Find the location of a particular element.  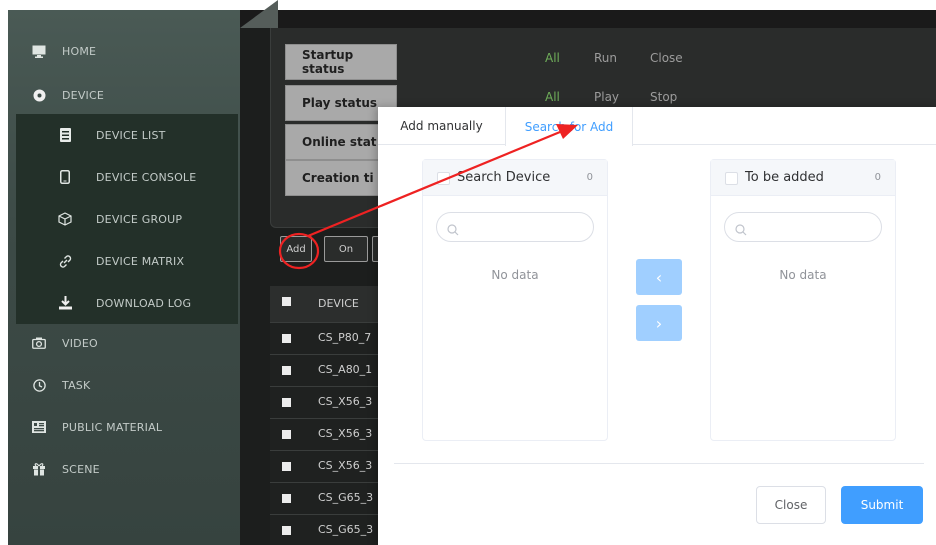

sidebar-item-label: DEVICE MATRIX is located at coordinates (140, 261).